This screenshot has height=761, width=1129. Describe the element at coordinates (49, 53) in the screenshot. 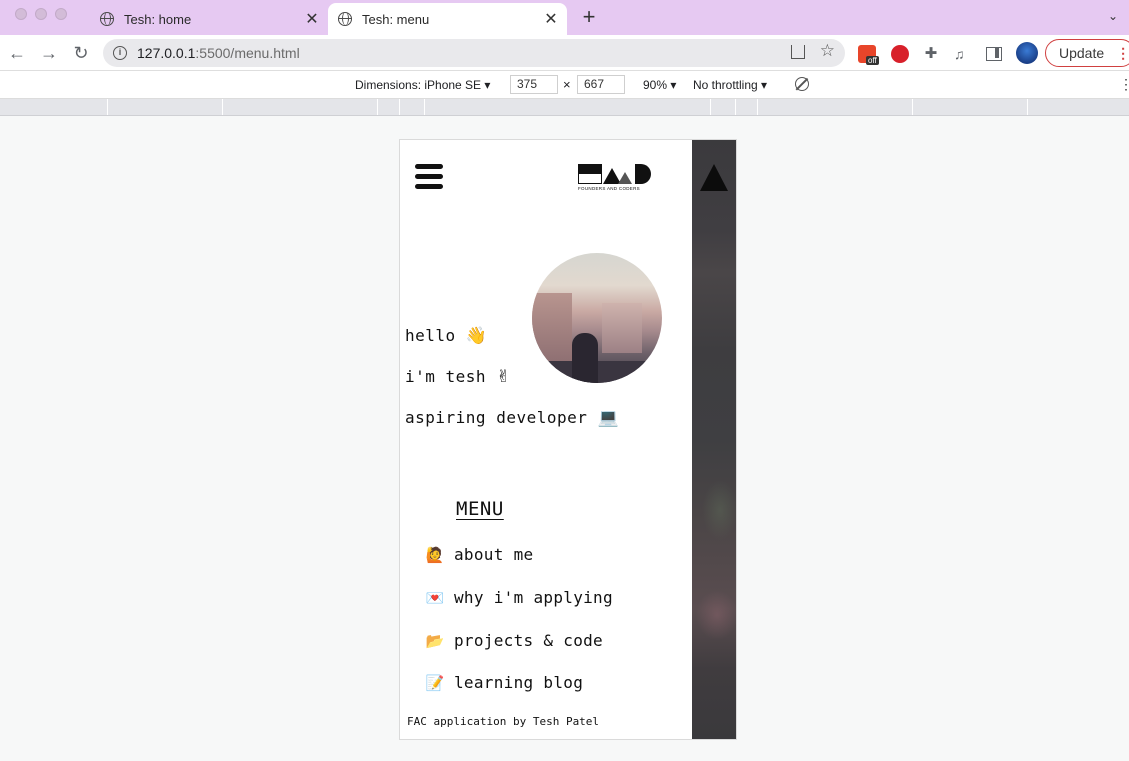

I see `forward-arrow-icon: →` at that location.